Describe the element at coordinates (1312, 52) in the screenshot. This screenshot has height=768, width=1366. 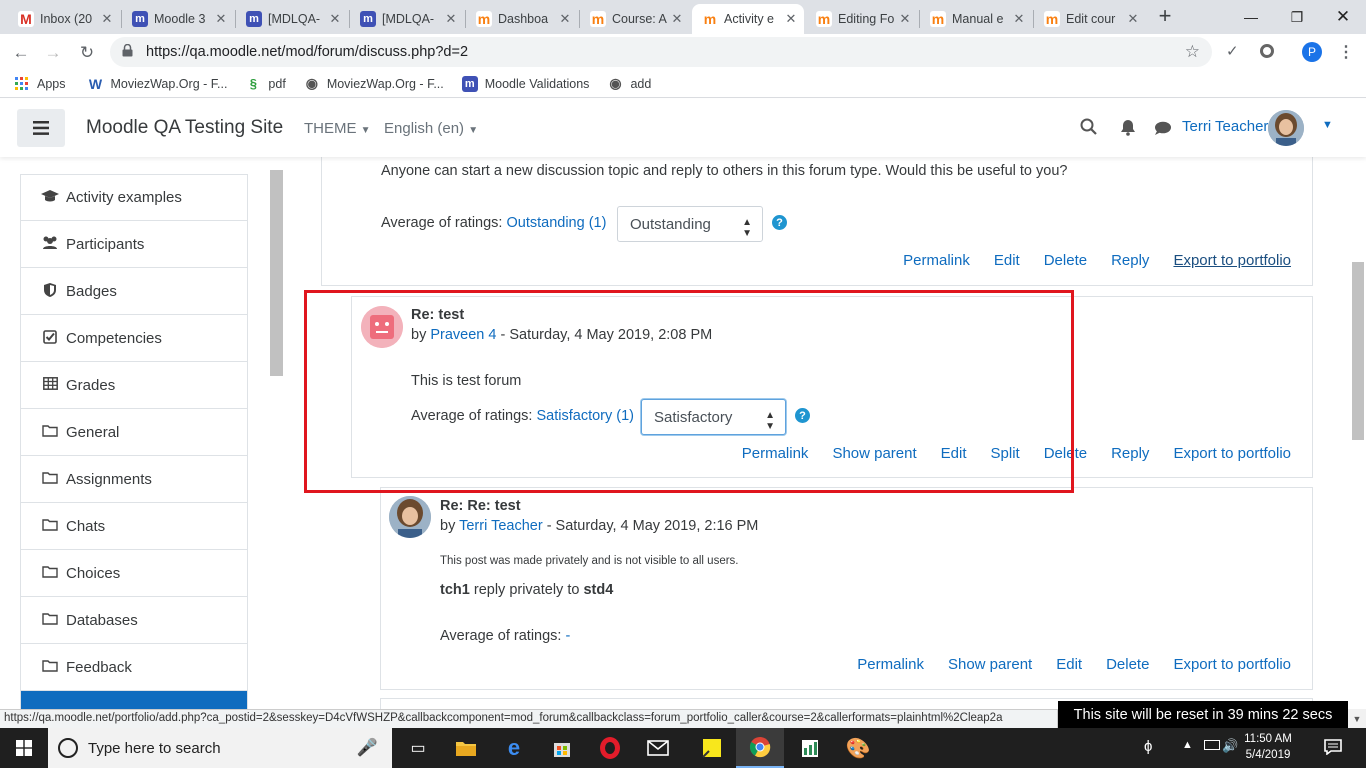
I see `profile-avatar: P` at that location.